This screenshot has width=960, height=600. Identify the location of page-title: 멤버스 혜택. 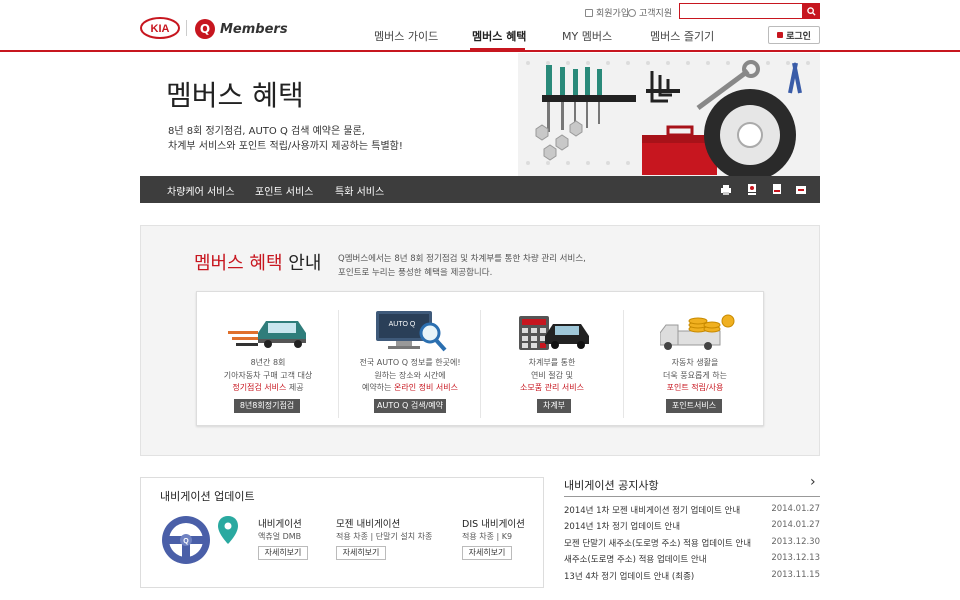
(235, 95).